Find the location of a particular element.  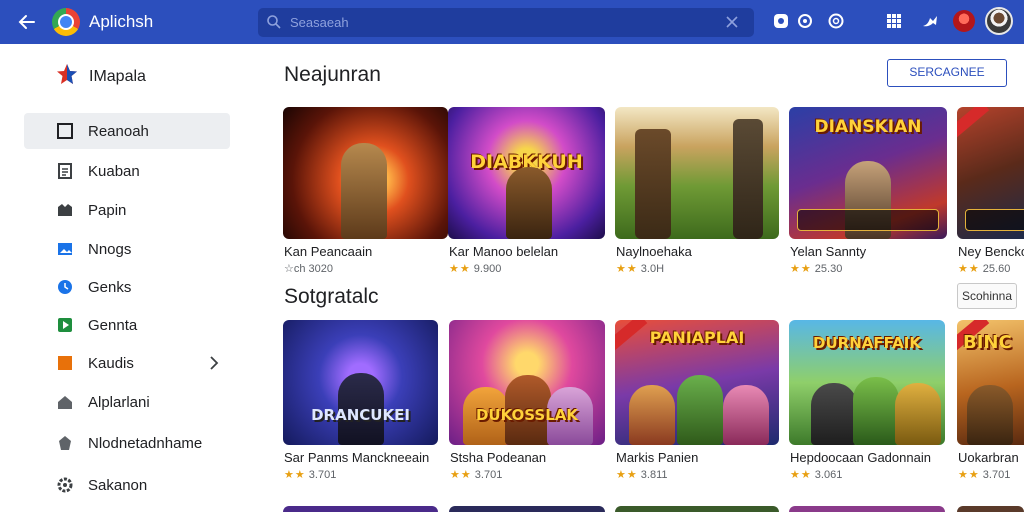

game-logo-text: BINC is located at coordinates (987, 342).